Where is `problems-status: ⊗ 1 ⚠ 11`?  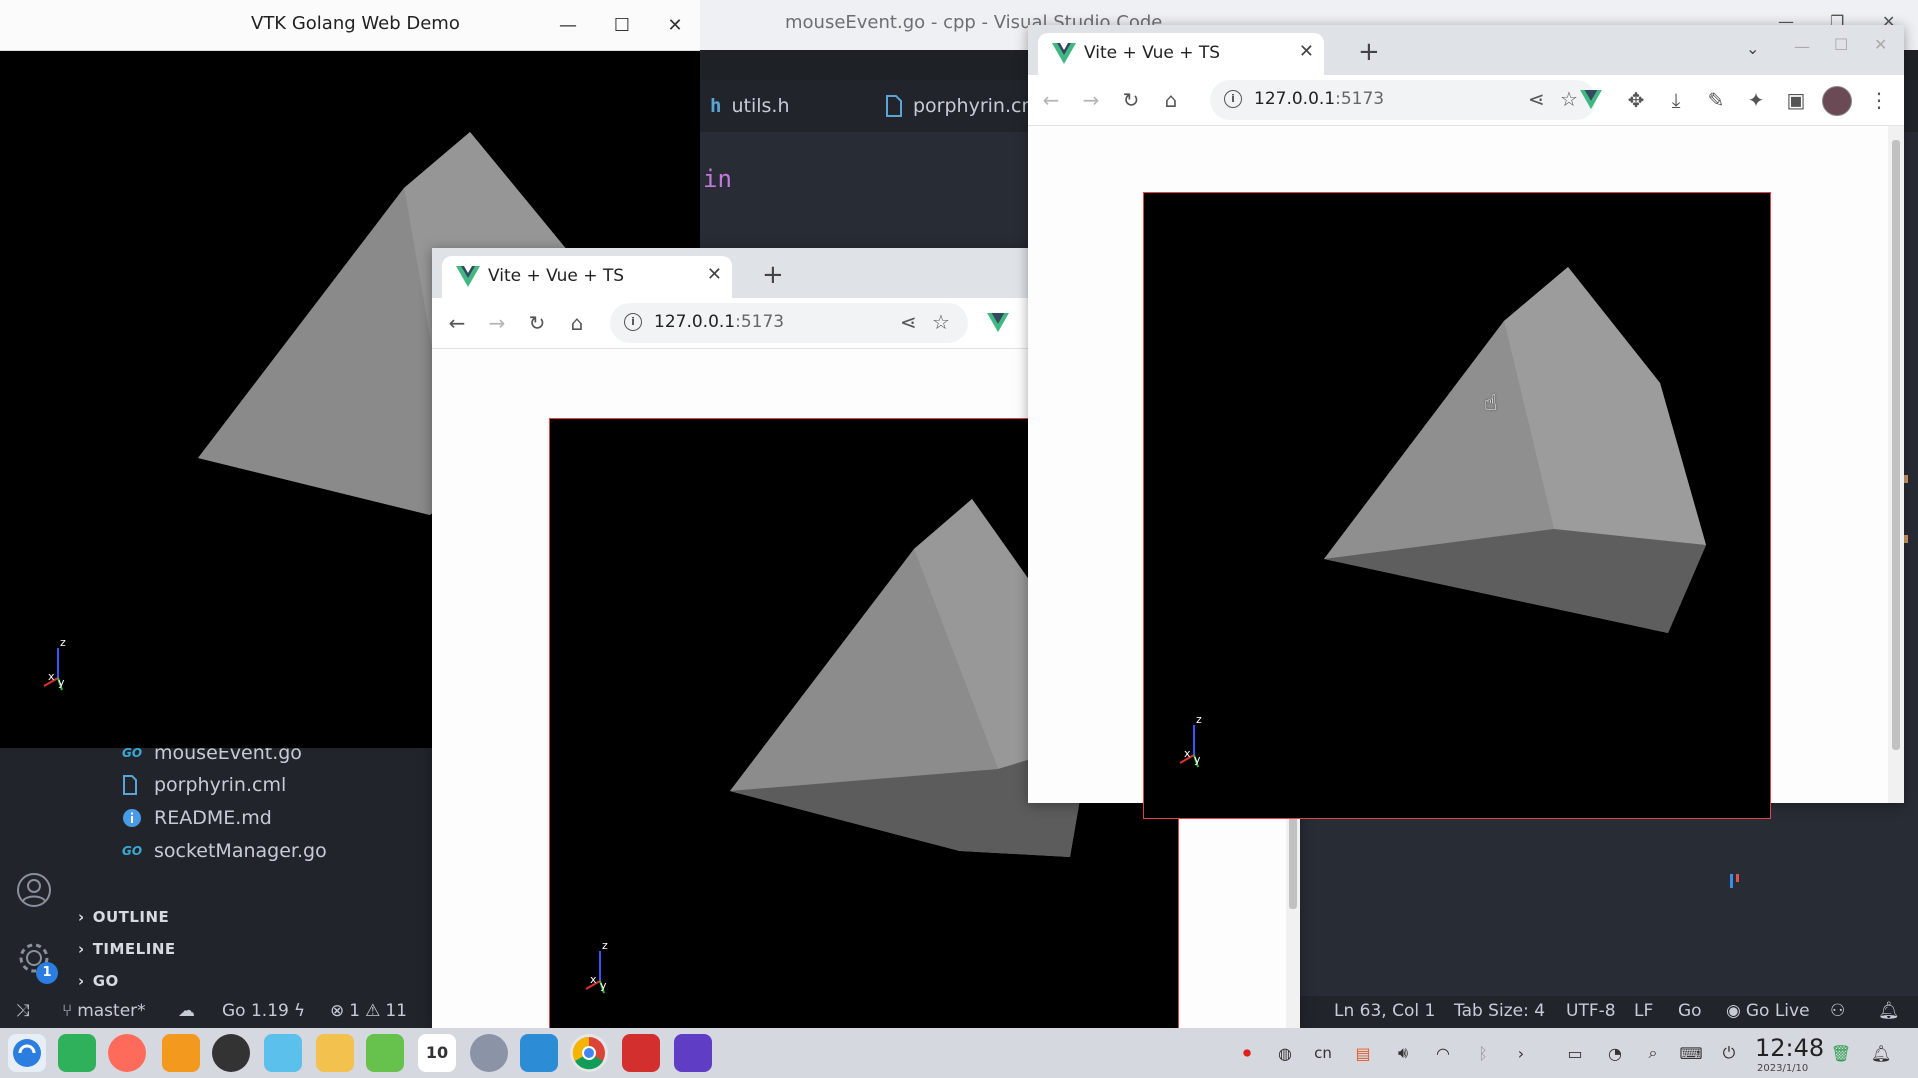 problems-status: ⊗ 1 ⚠ 11 is located at coordinates (368, 1011).